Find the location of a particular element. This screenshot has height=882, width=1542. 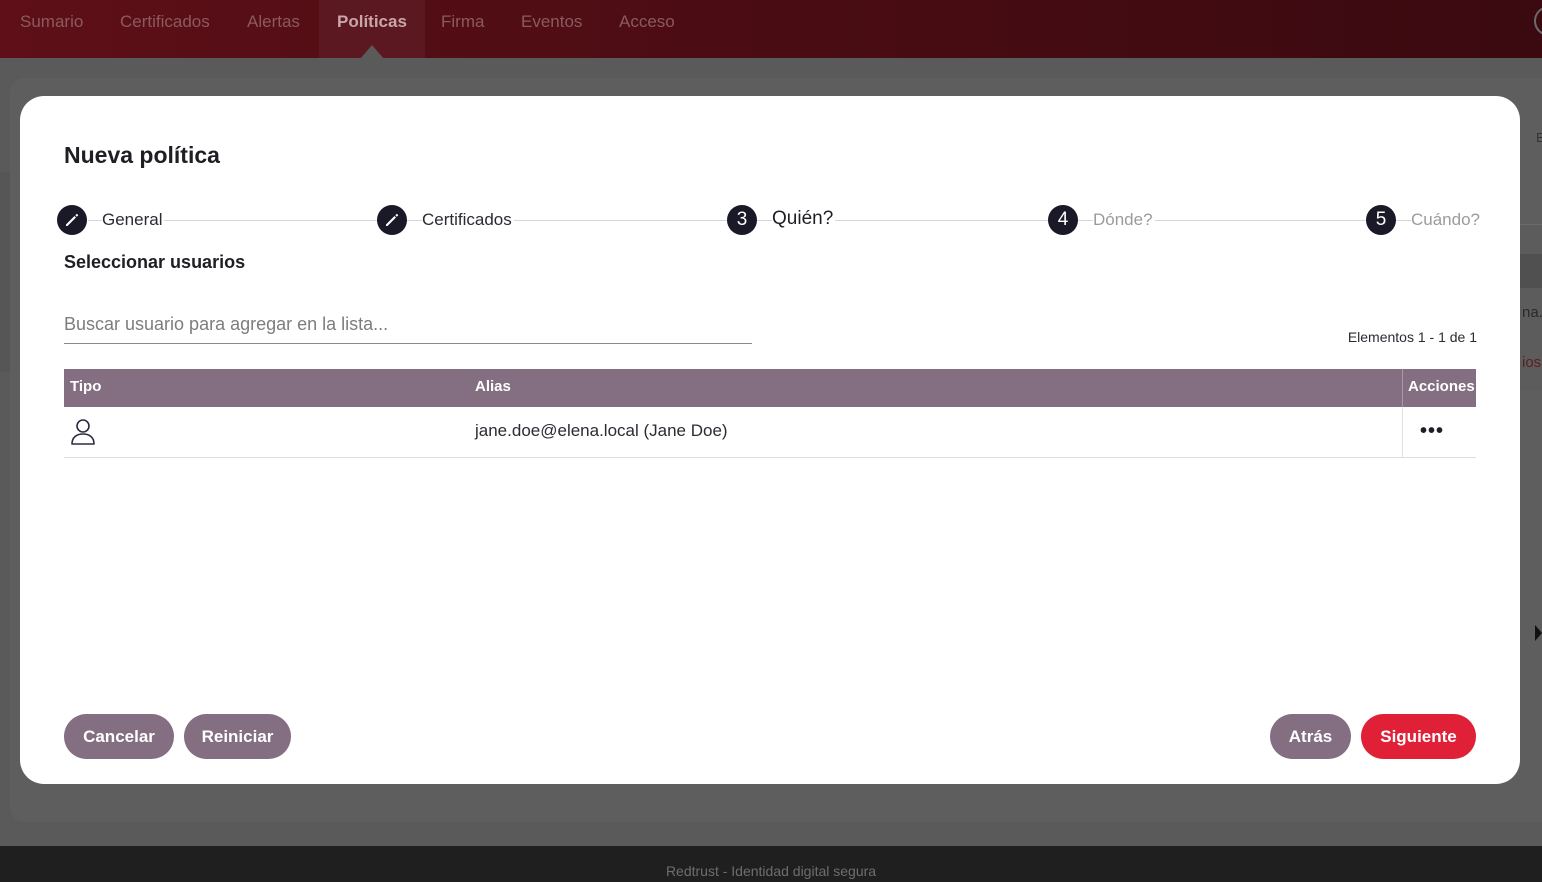

mouse-cursor-icon is located at coordinates (1538, 633).